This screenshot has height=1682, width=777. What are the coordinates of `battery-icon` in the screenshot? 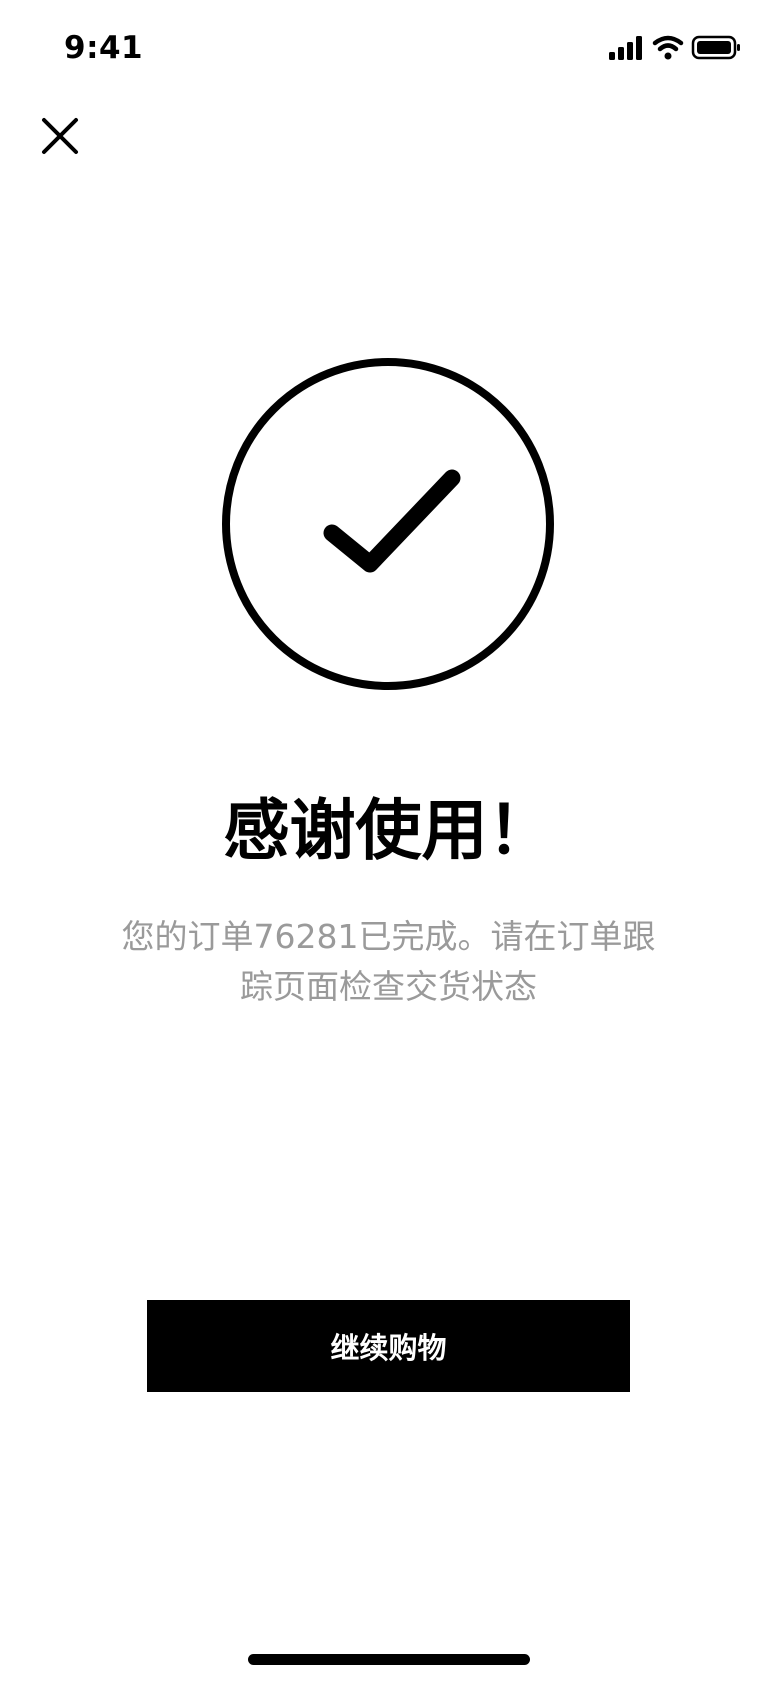 It's located at (715, 47).